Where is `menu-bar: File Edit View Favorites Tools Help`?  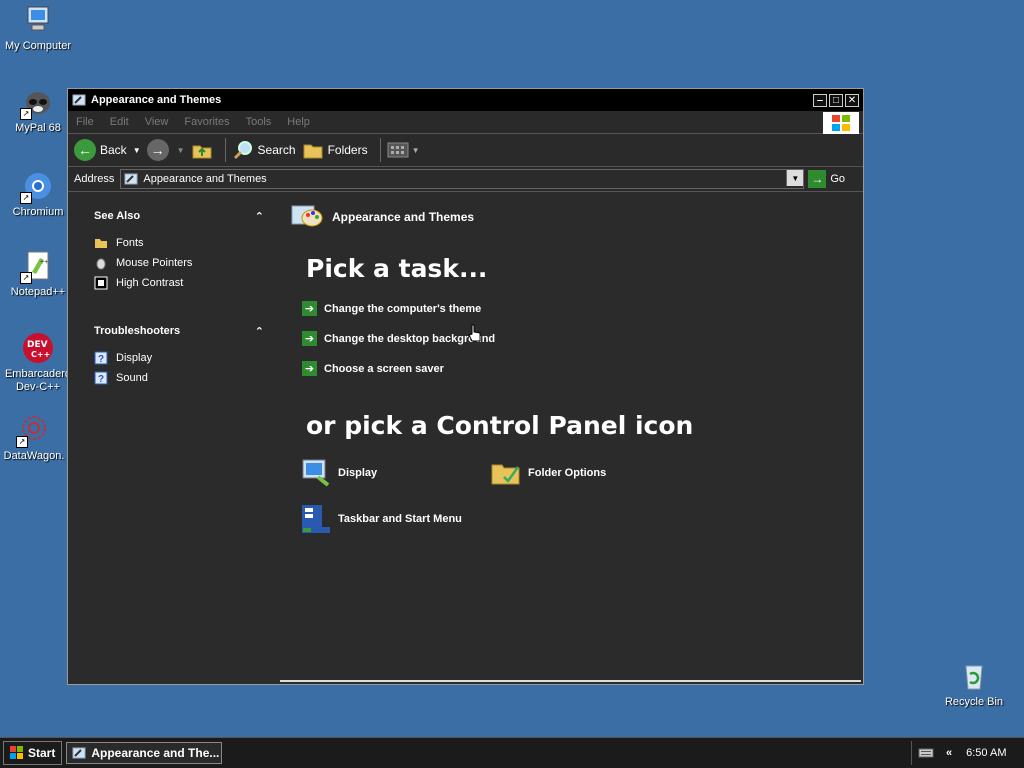 menu-bar: File Edit View Favorites Tools Help is located at coordinates (465, 122).